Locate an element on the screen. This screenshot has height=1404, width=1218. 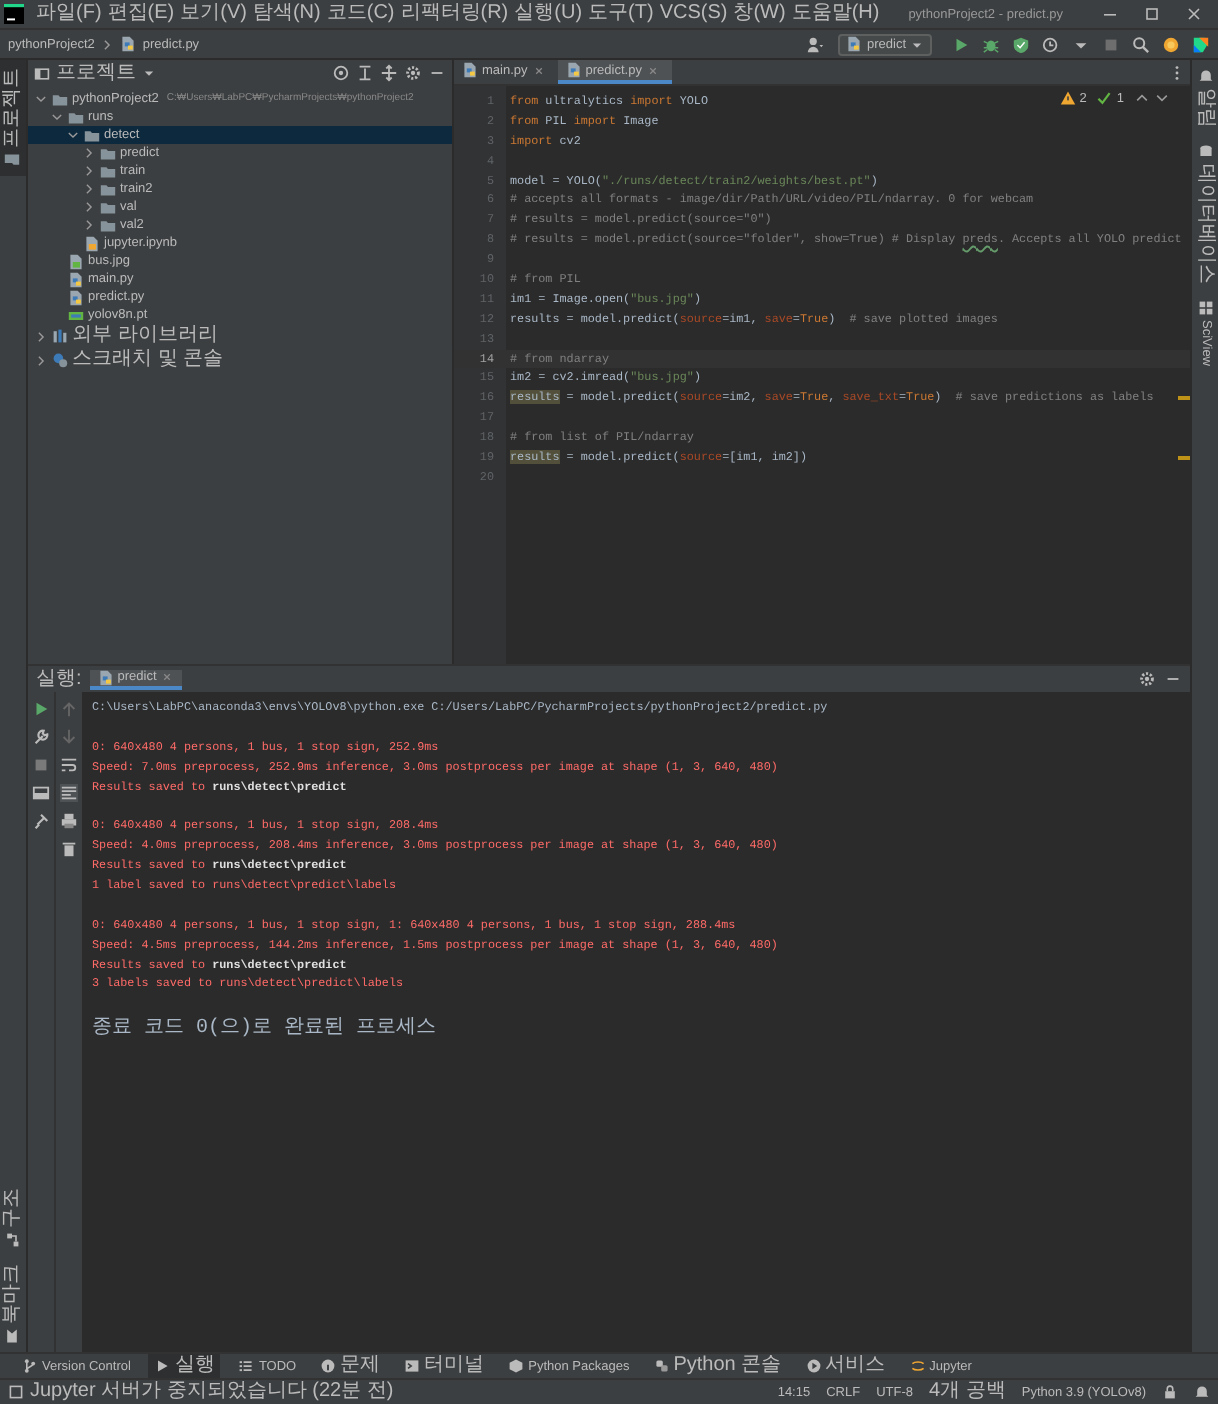
menu-item: VCS(S) is located at coordinates (693, 14).